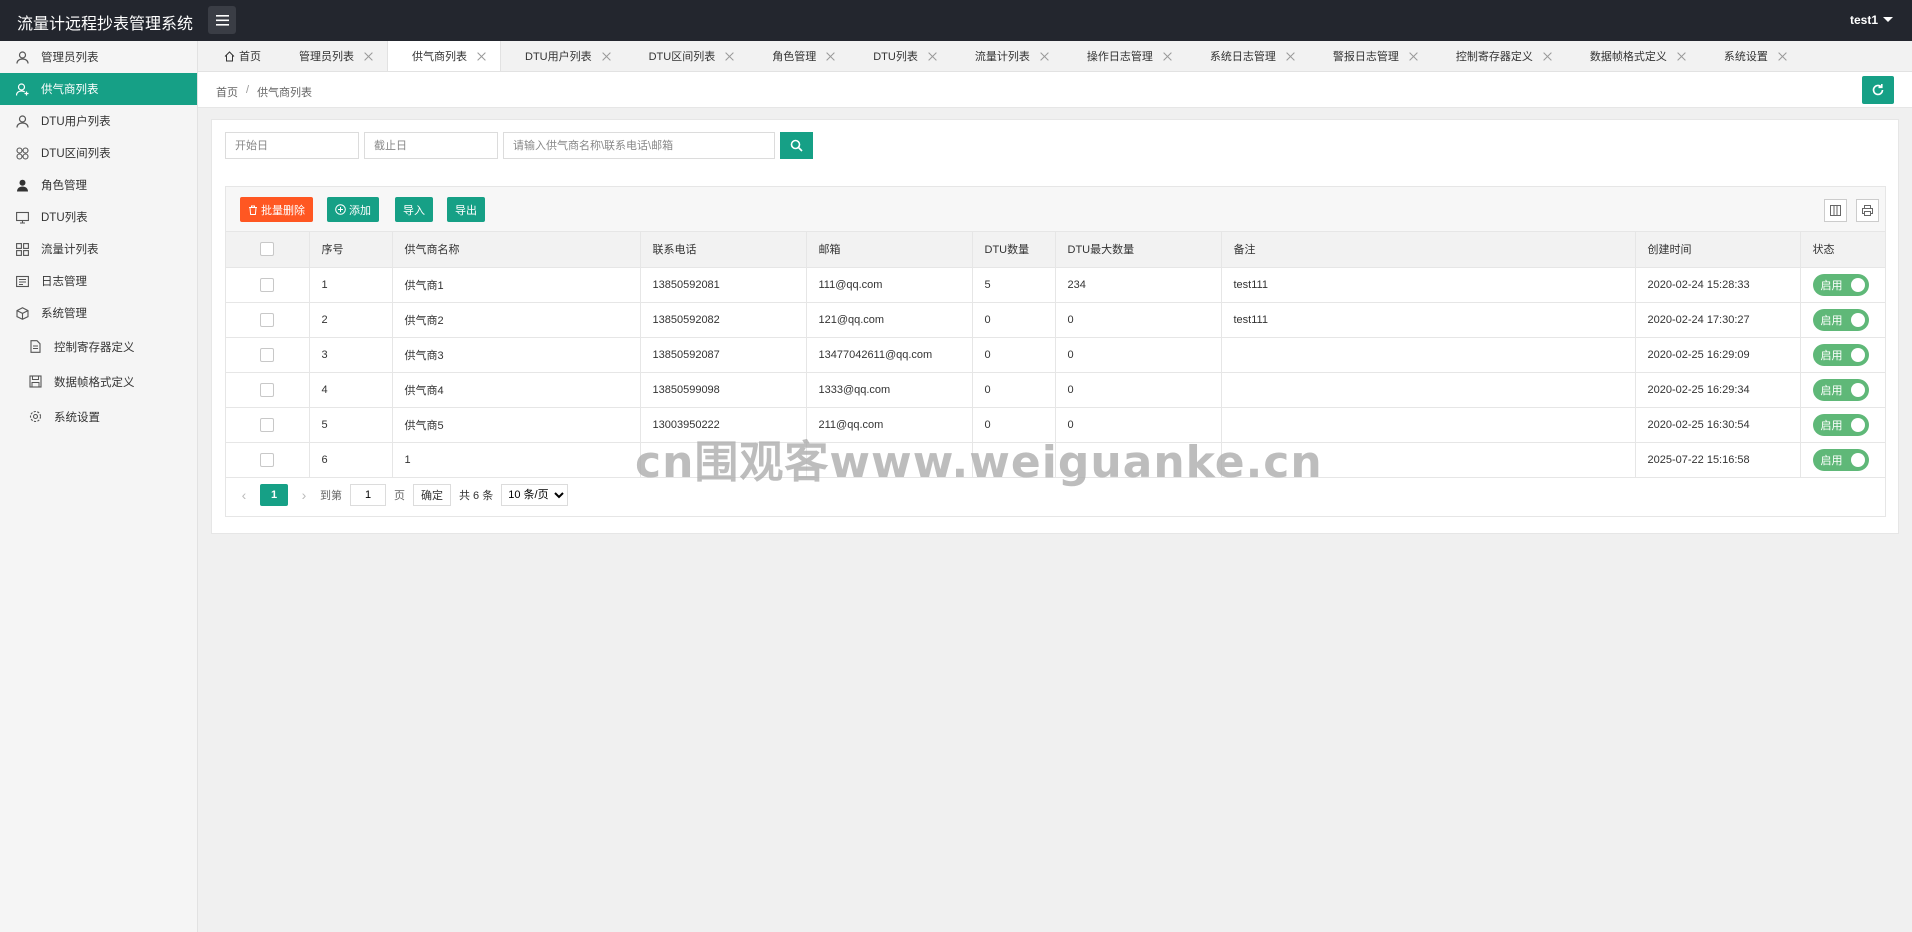 The height and width of the screenshot is (932, 1912). What do you see at coordinates (98, 249) in the screenshot?
I see `sidebar-item-meters: 流量计列表` at bounding box center [98, 249].